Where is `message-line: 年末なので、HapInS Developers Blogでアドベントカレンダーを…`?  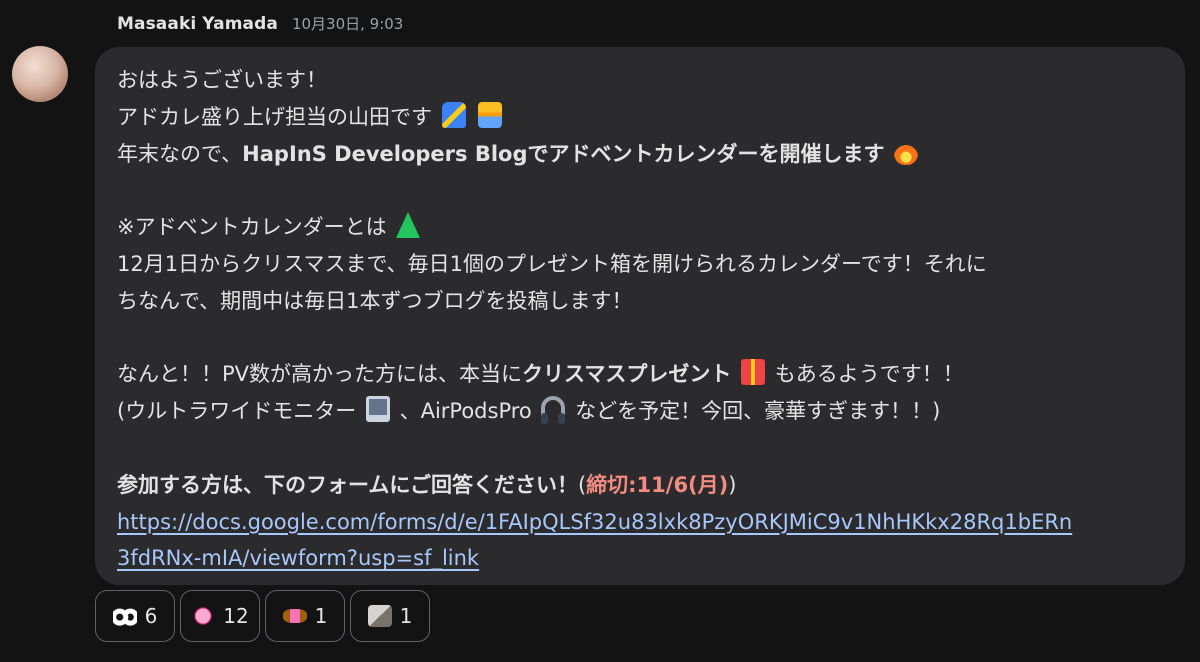
message-line: 年末なので、HapInS Developers Blogでアドベントカレンダーを… is located at coordinates (642, 154).